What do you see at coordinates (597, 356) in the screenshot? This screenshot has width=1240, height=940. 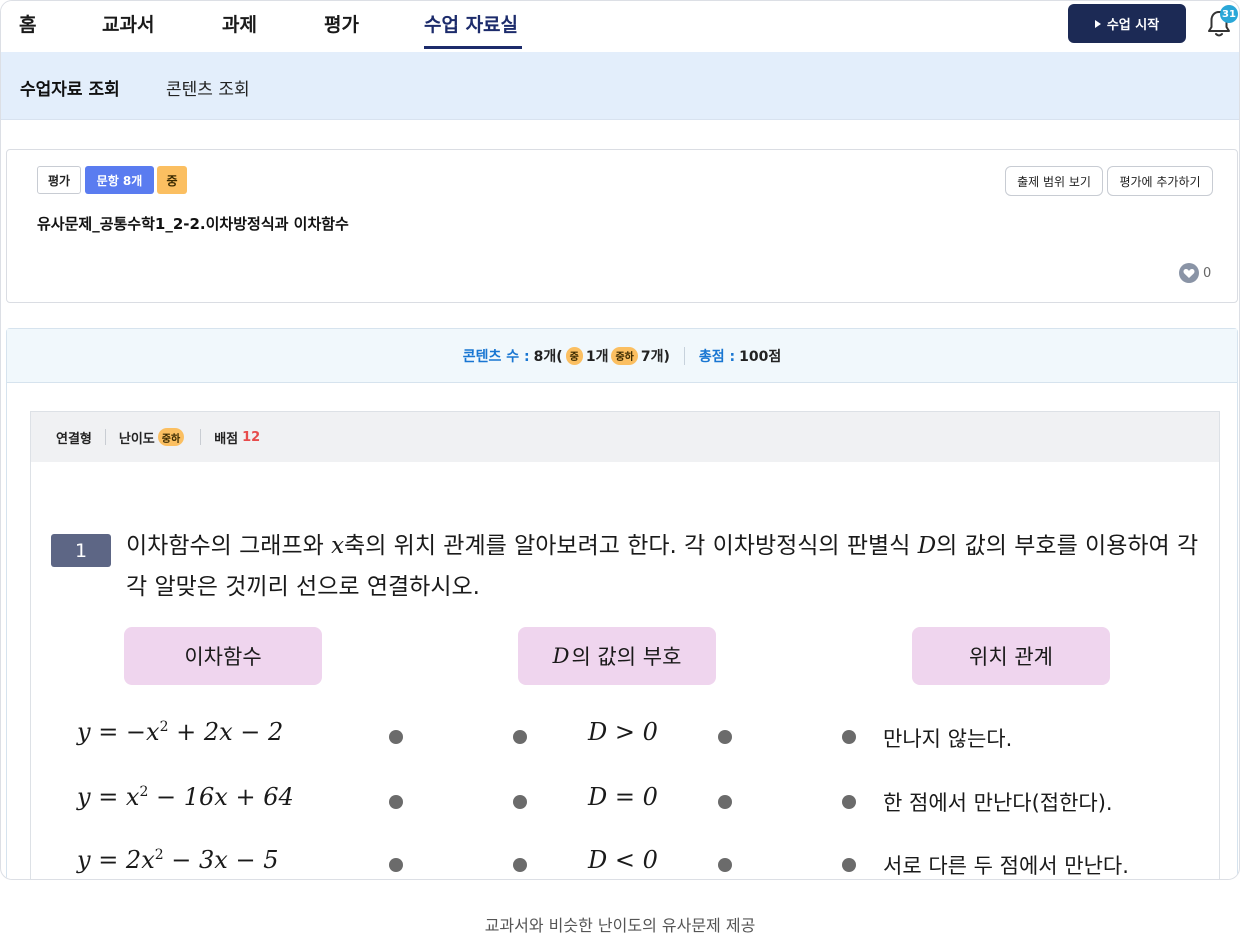 I see `mid-count: 1개` at bounding box center [597, 356].